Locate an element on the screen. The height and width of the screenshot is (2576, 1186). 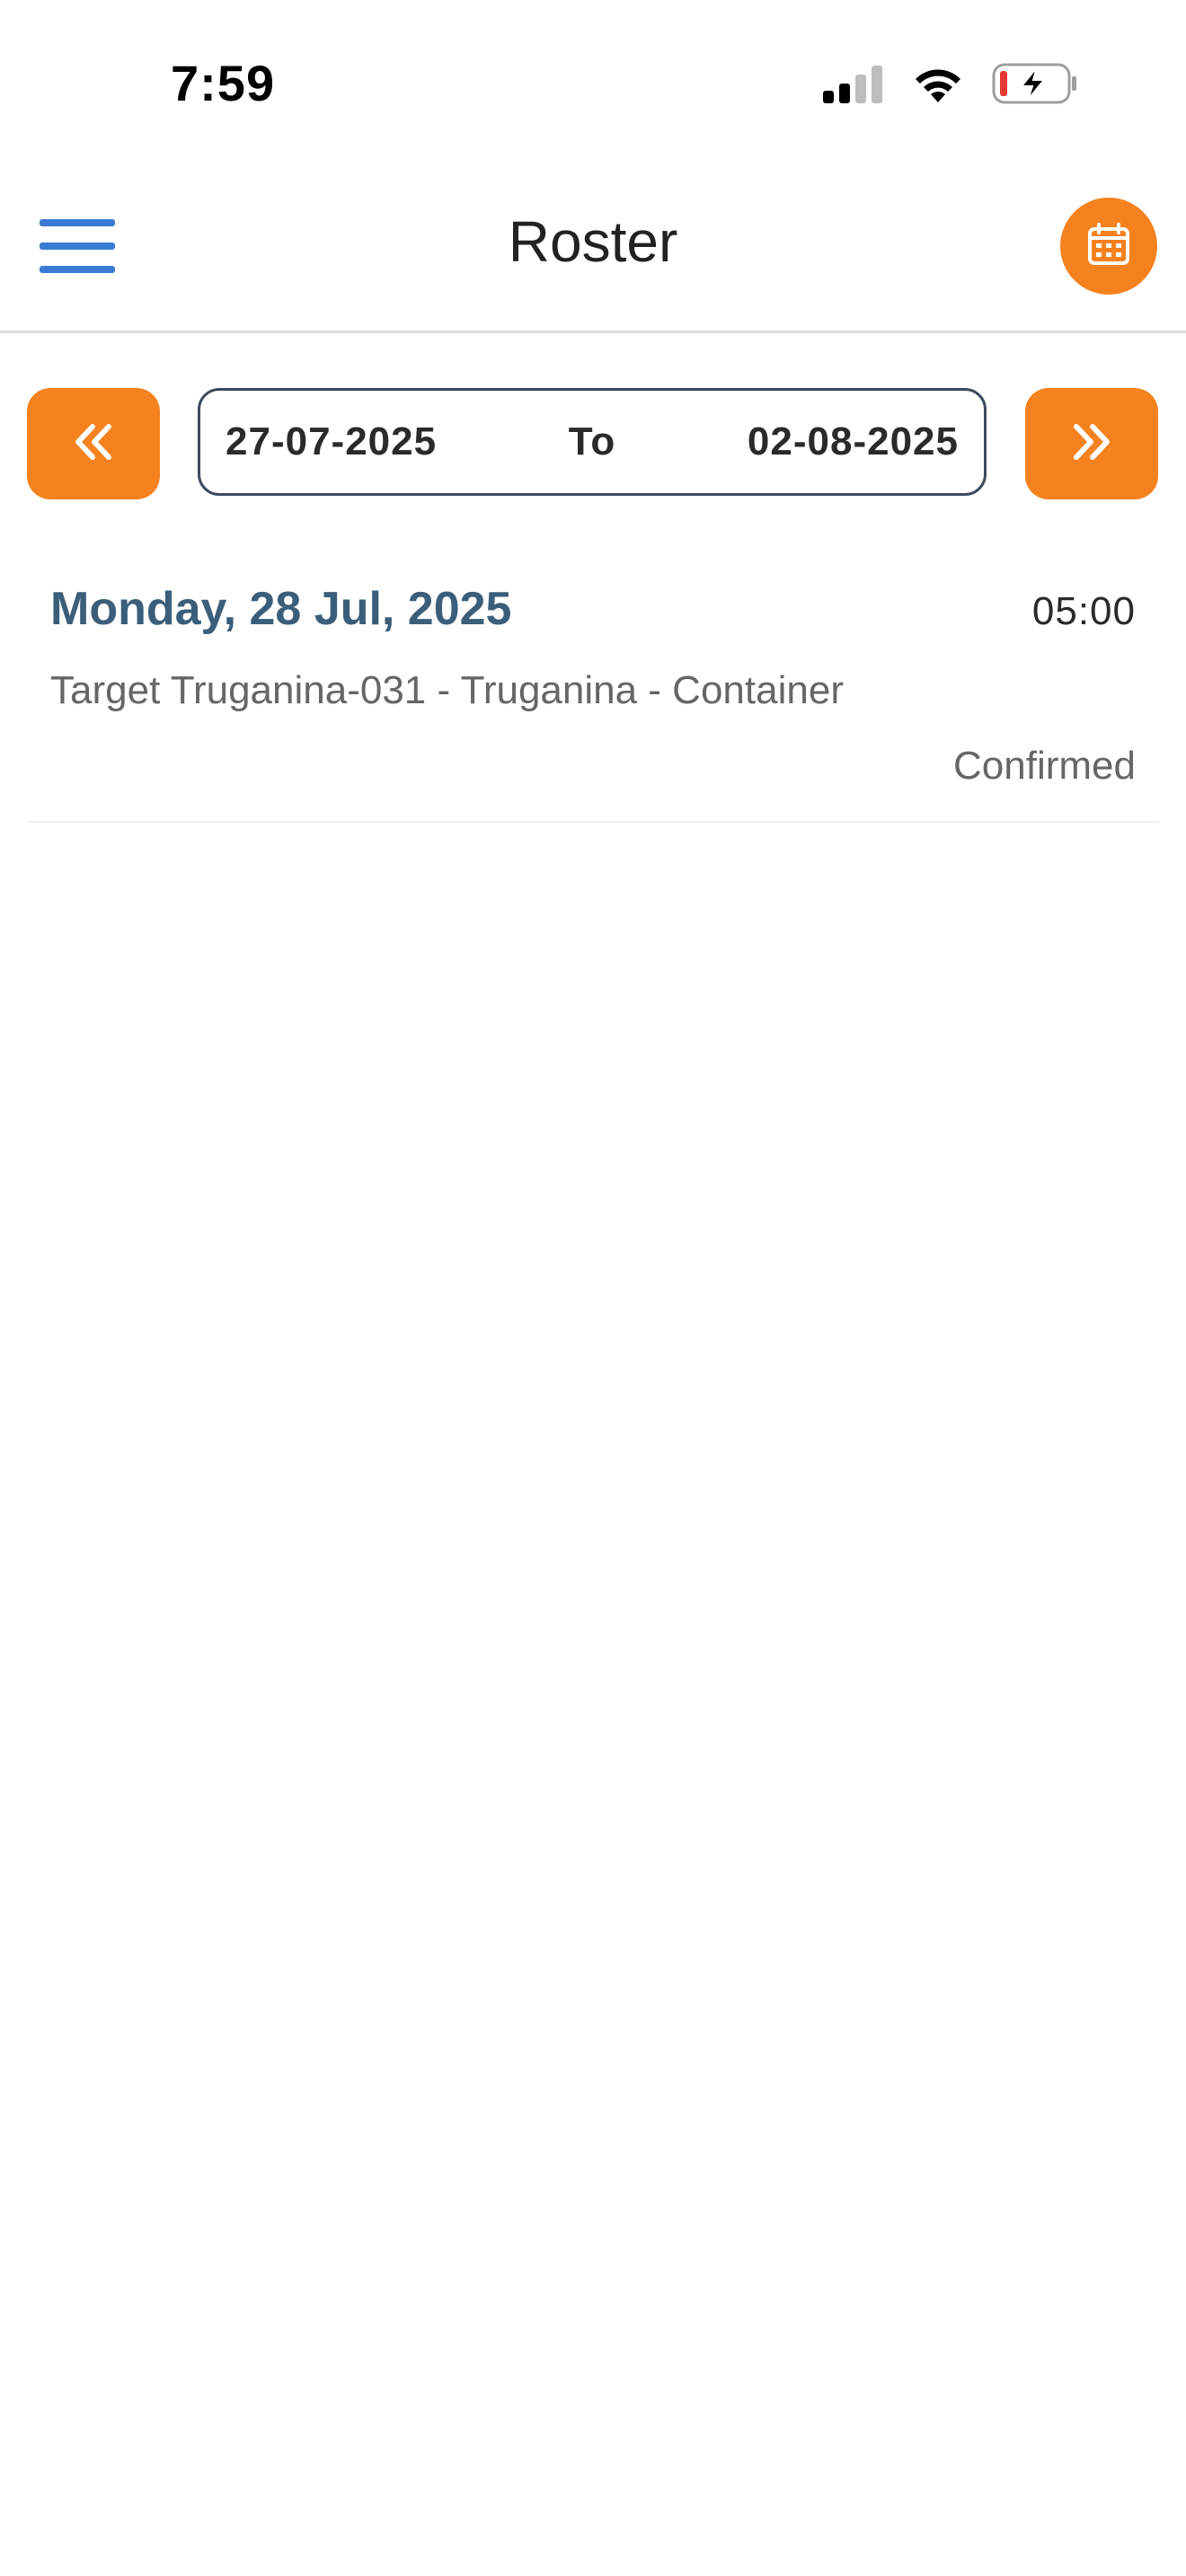
shift-date: Monday, 28 Jul, 2025 is located at coordinates (281, 609).